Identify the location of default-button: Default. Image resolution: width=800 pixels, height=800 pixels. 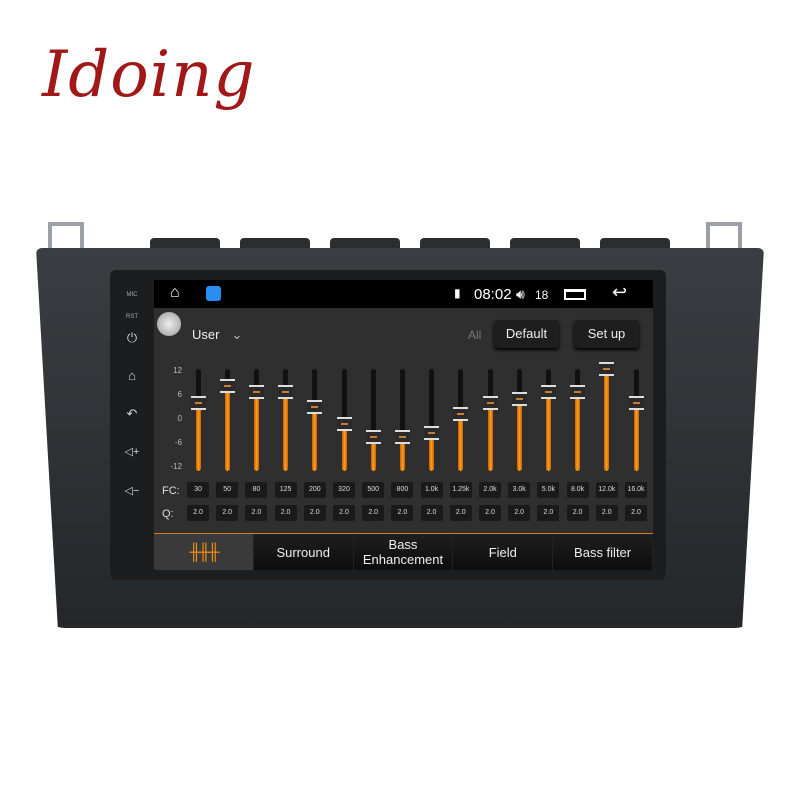
(526, 334).